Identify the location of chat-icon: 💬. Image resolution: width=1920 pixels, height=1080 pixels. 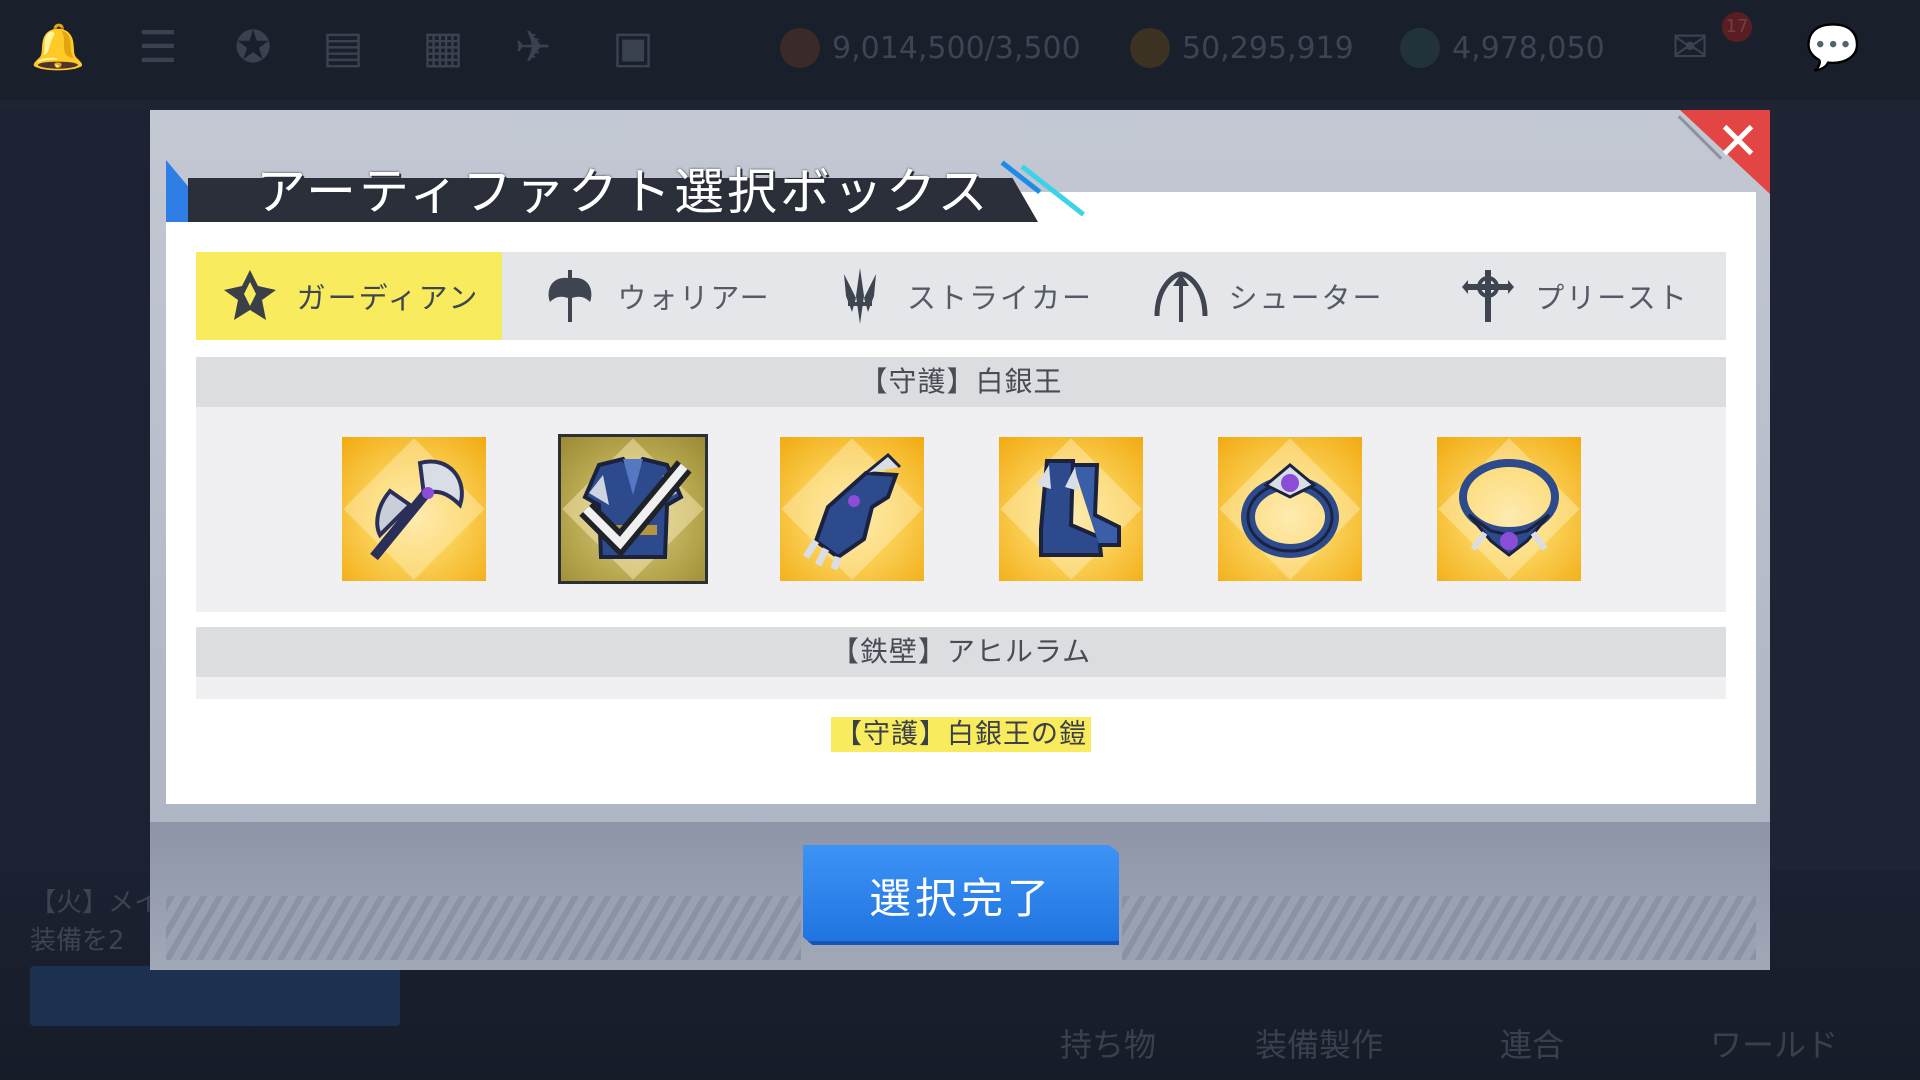
(1833, 47).